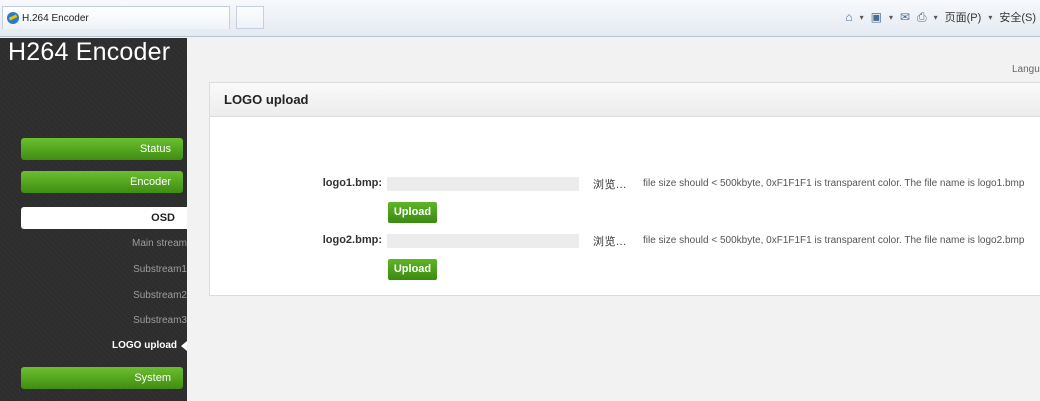 This screenshot has width=1040, height=401. I want to click on command-bar: ⌂ ▾ ▣ ▾ ✉ ⎙ ▾ 页面(P) ▾ 安全(S), so click(940, 17).